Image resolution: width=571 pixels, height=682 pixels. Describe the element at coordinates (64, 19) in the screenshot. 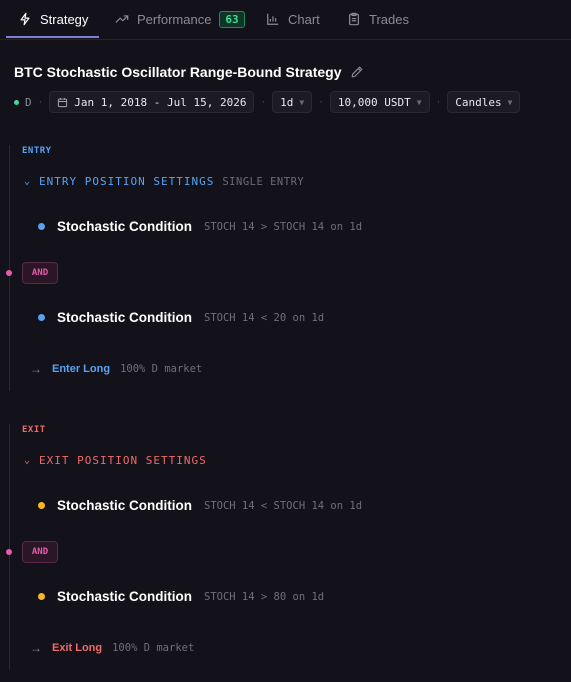

I see `tab-label: Strategy` at that location.